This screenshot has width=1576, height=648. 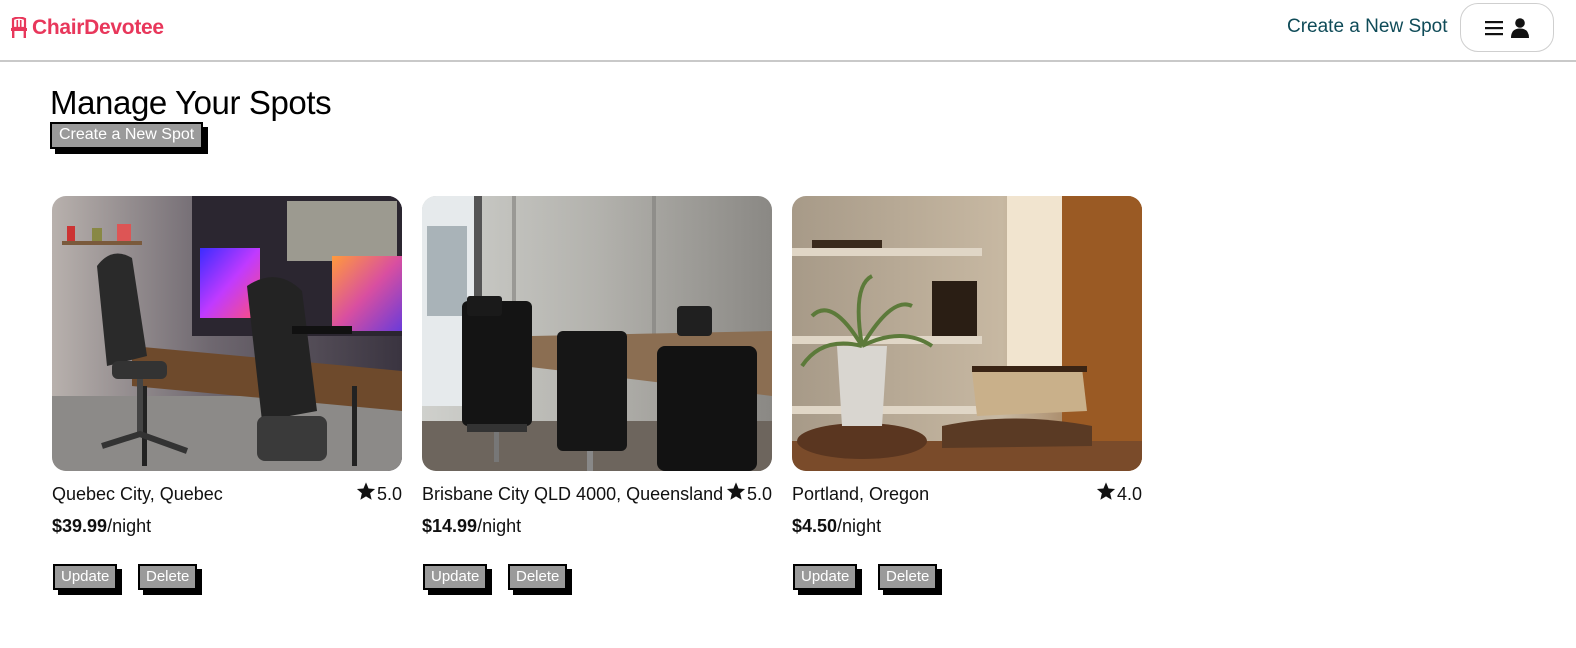 I want to click on top-navigation-bar: ChairDevotee Create a New Spot, so click(x=788, y=31).